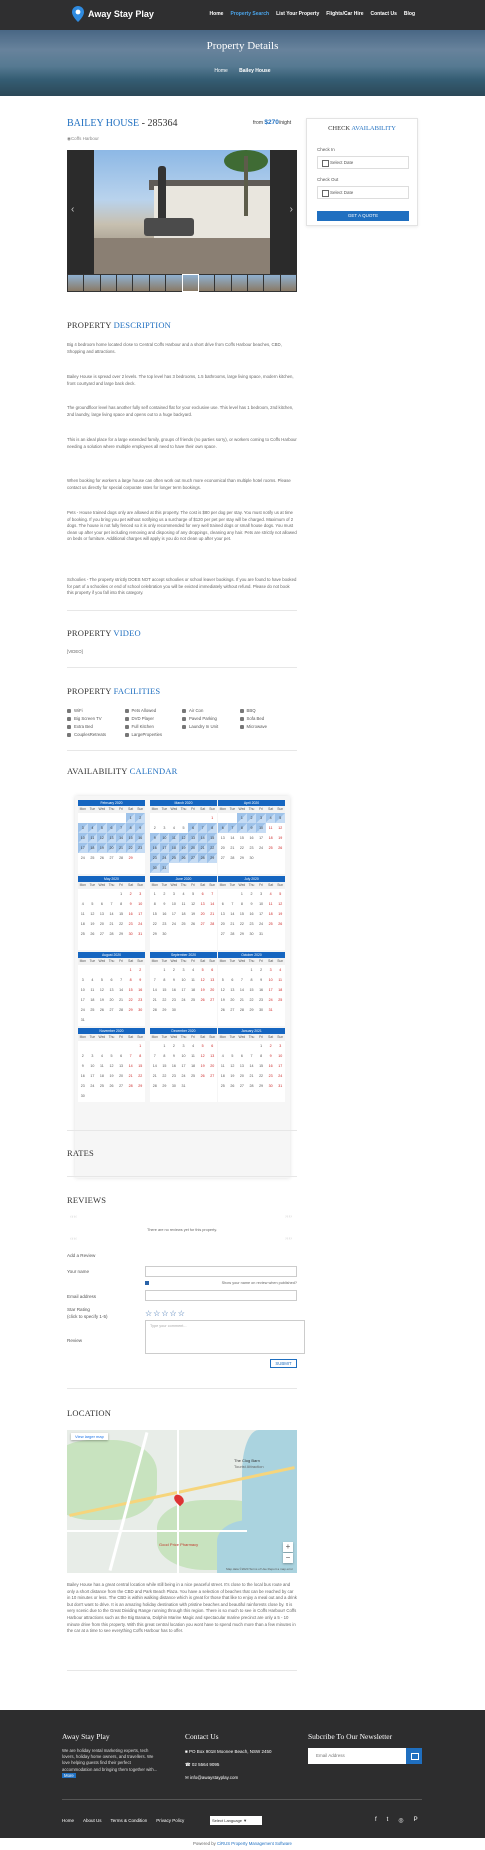 This screenshot has width=485, height=1850. I want to click on calendar-day: 8, so click(165, 1056).